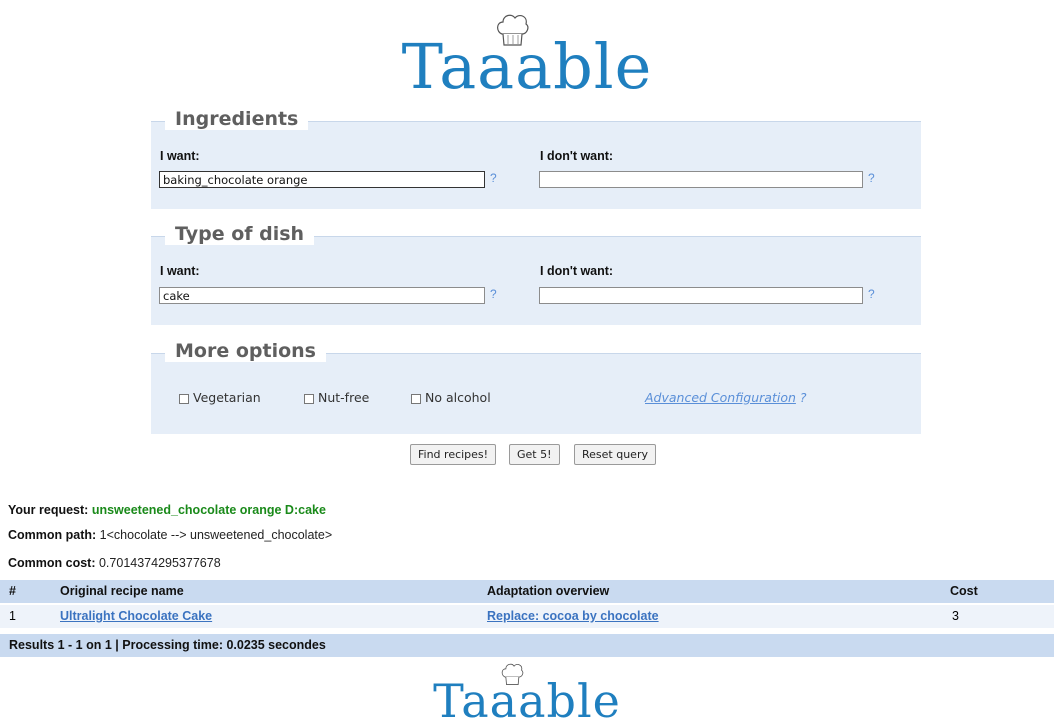  I want to click on ingredients-want-label: I want:, so click(180, 156).